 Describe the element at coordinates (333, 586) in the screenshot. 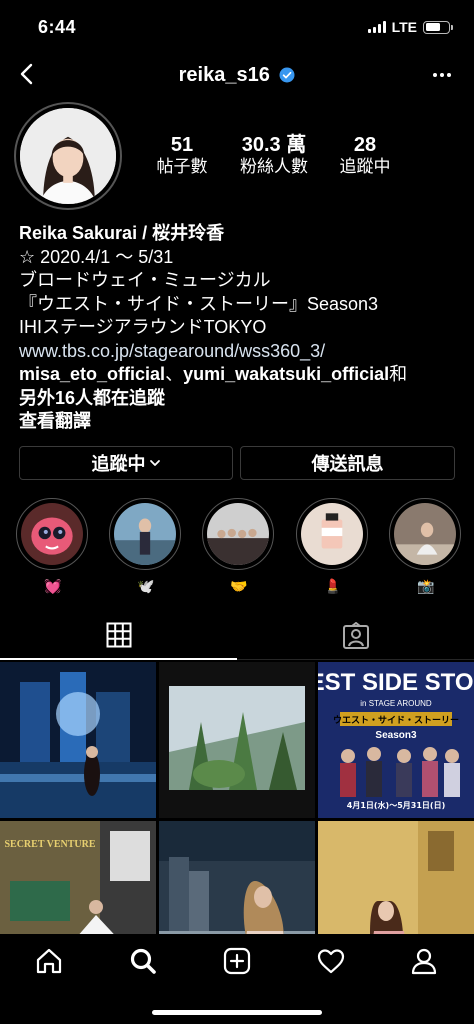

I see `highlight-caption: 💄` at that location.